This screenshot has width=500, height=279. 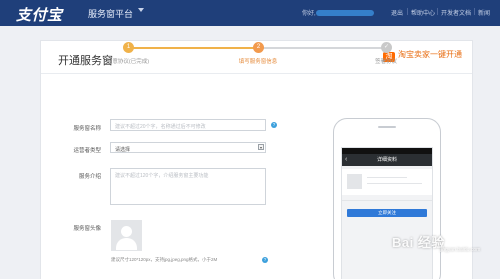 What do you see at coordinates (188, 125) in the screenshot?
I see `service-name-input: 建议不超过20个字，名称通过后不可修改` at bounding box center [188, 125].